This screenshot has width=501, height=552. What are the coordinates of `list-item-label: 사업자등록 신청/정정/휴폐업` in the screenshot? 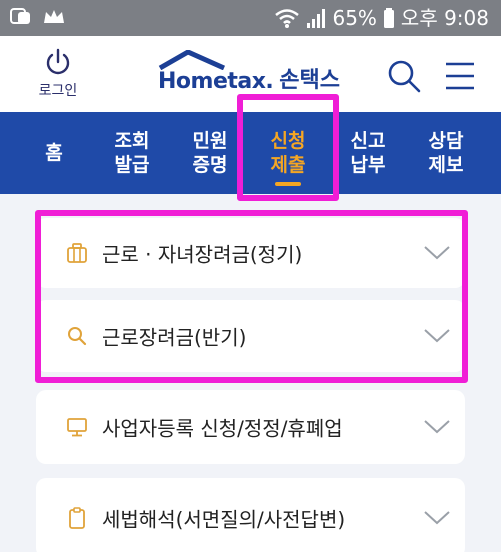 It's located at (222, 428).